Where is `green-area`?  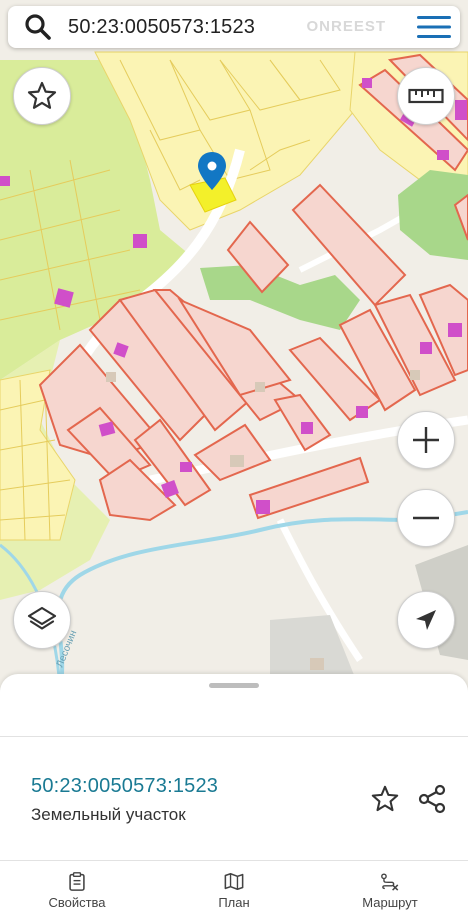 green-area is located at coordinates (433, 215).